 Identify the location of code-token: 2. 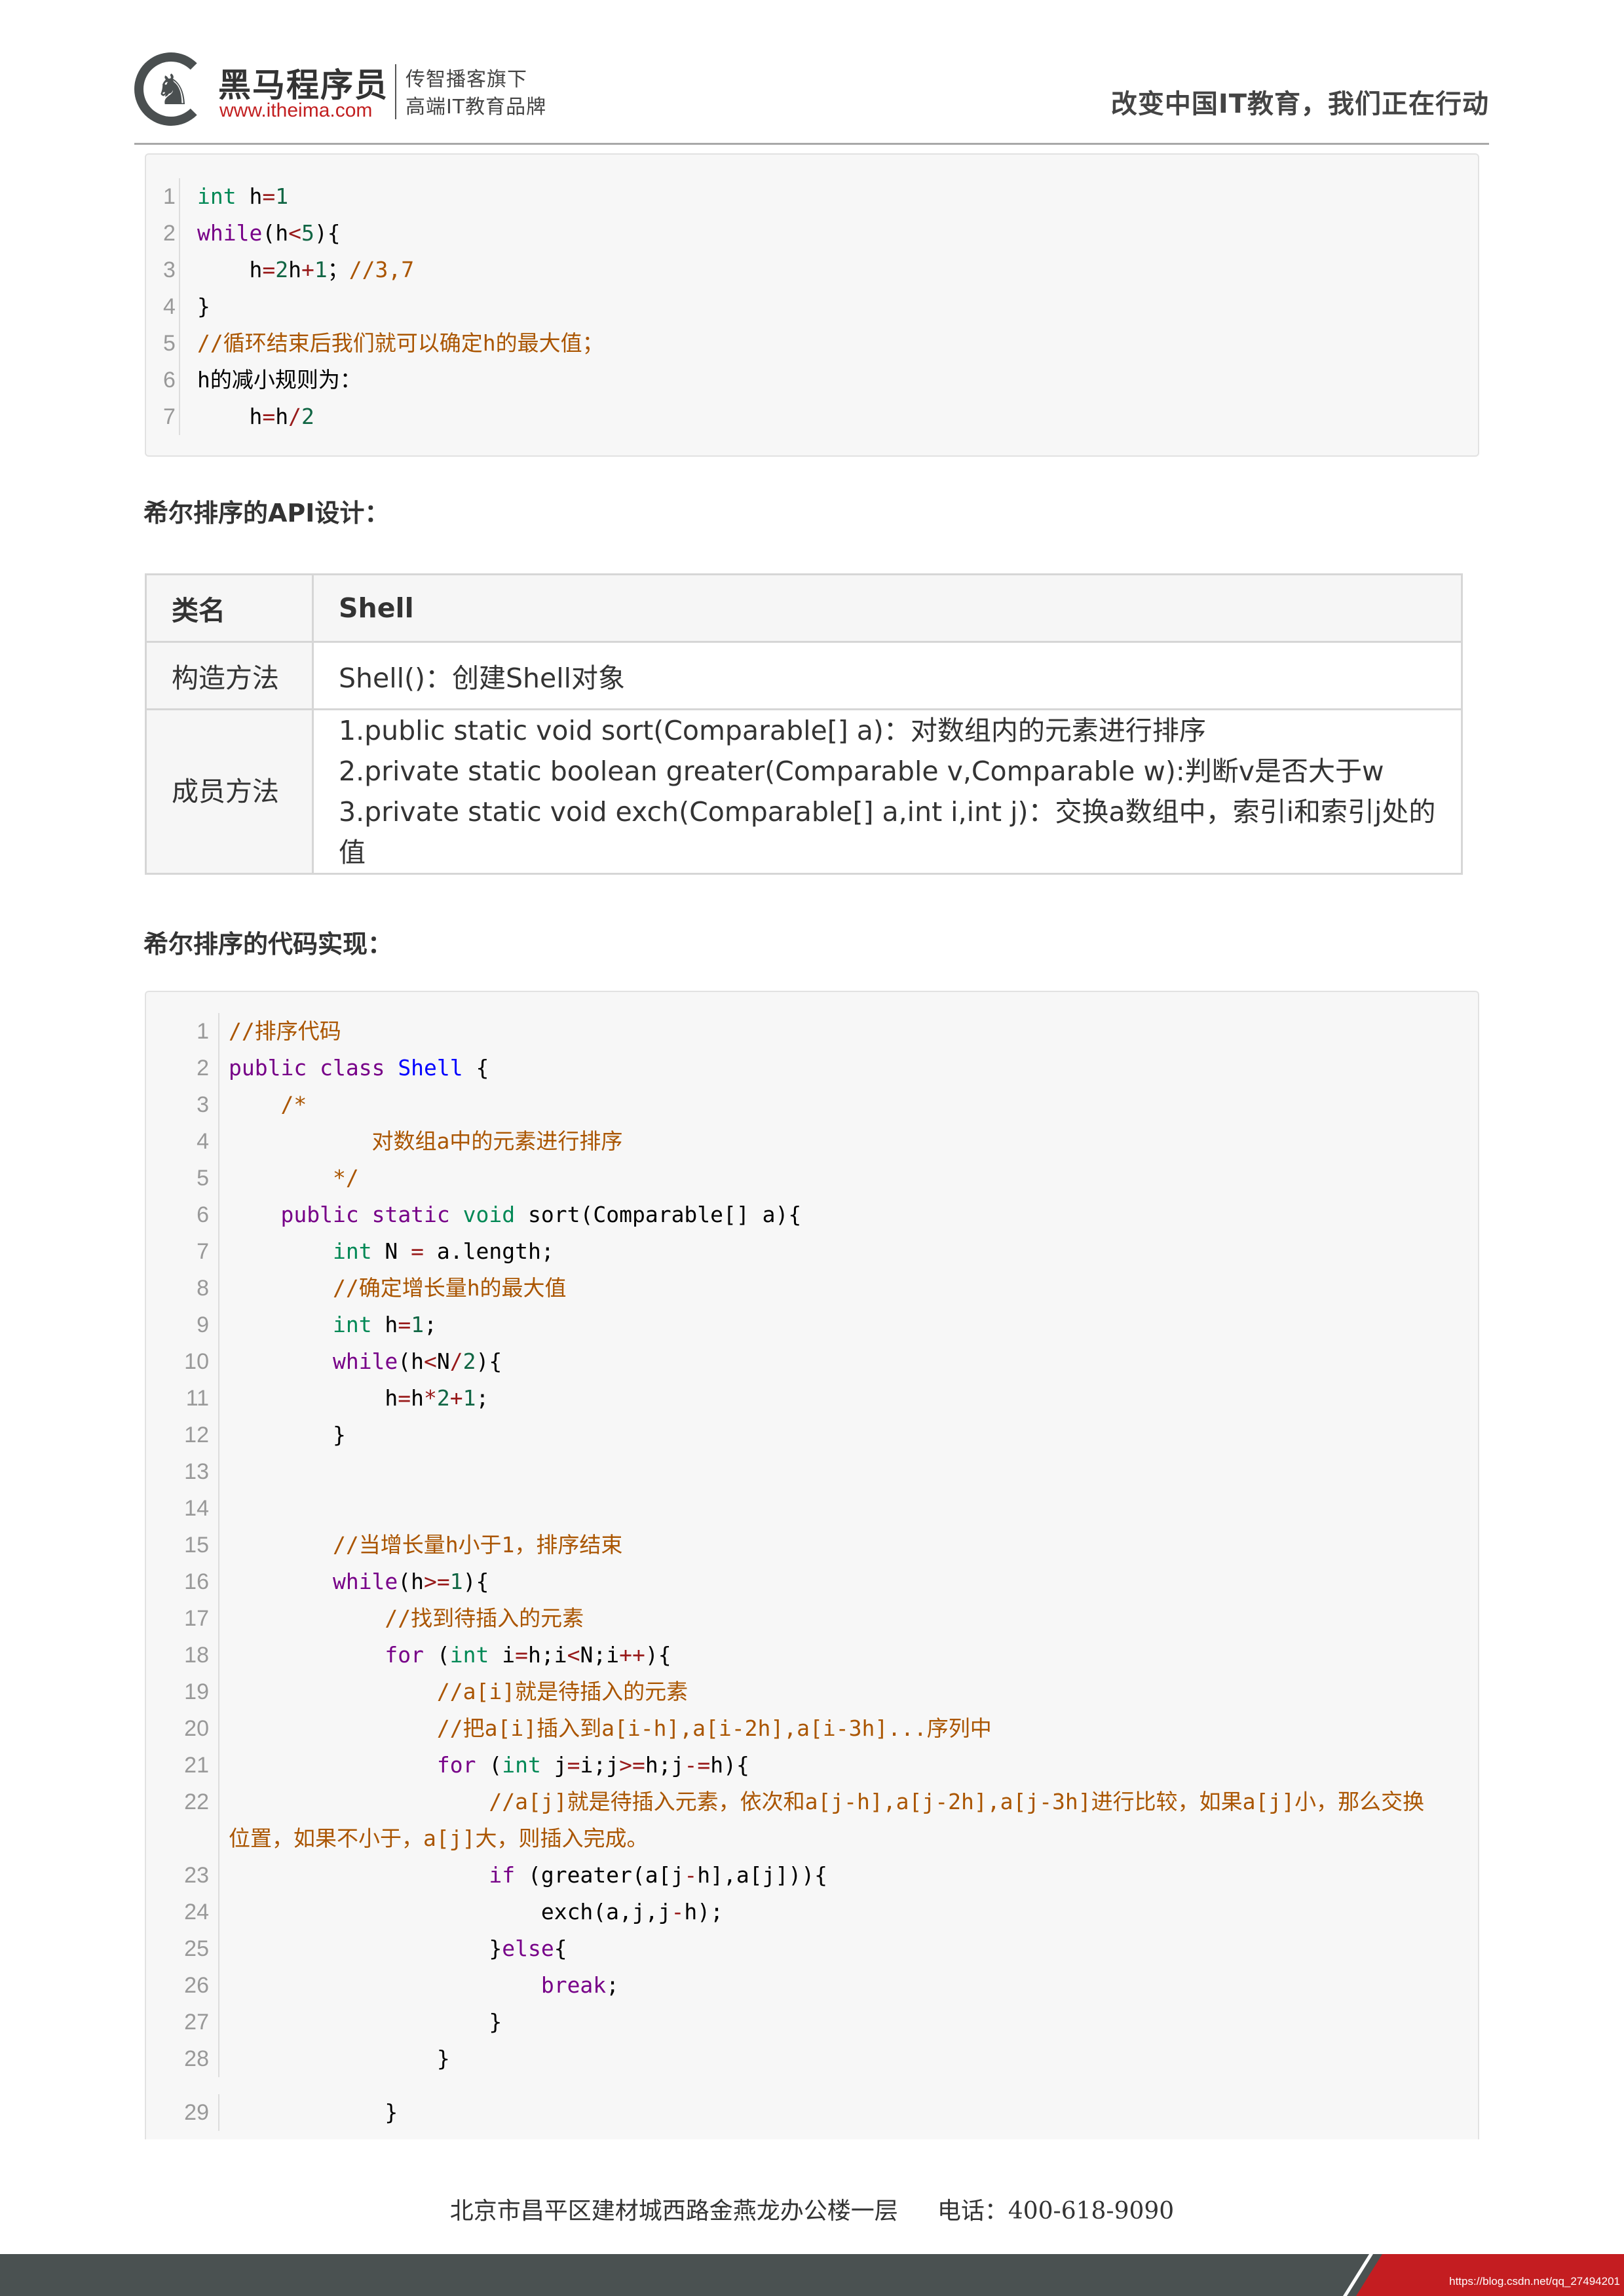
(307, 416).